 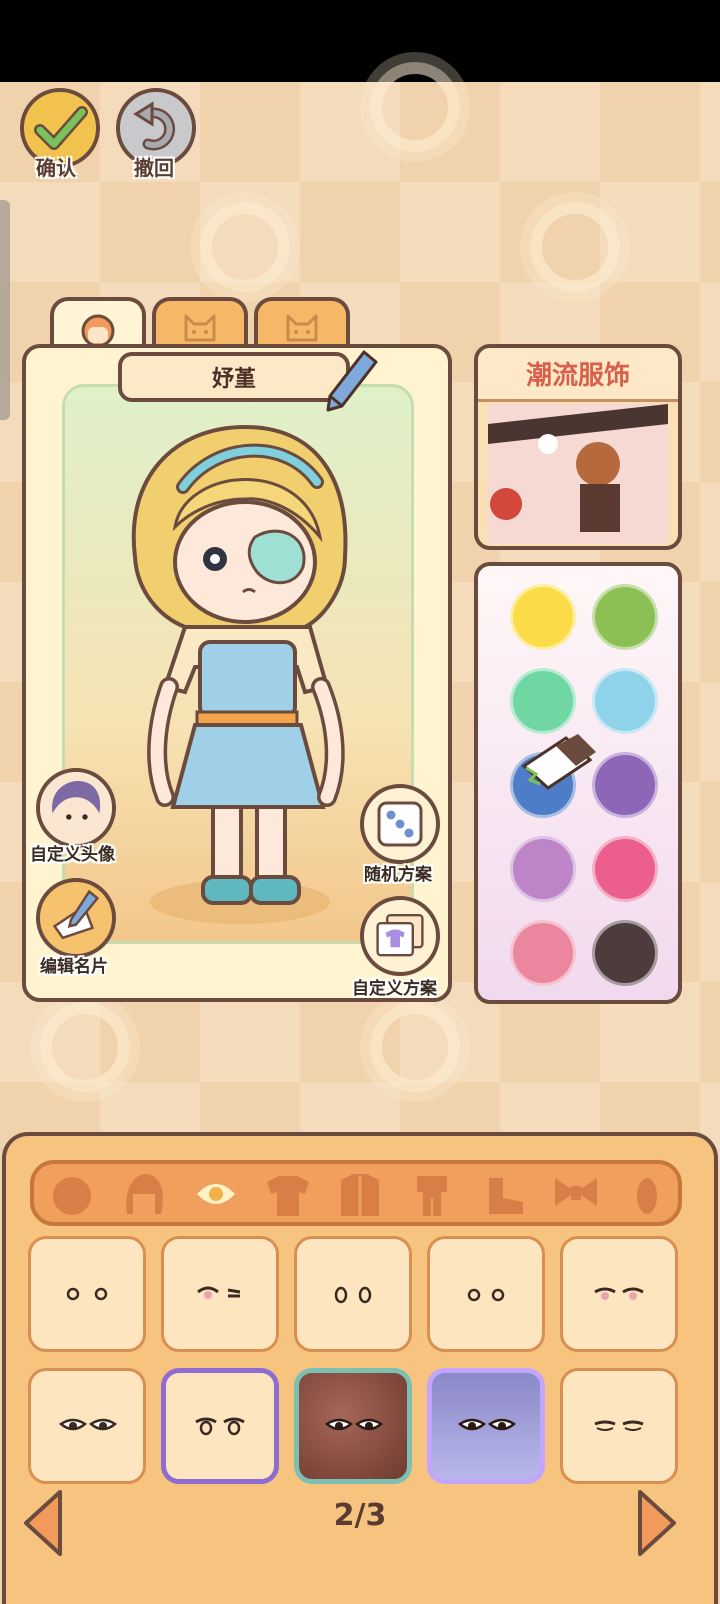 I want to click on random-plan-button, so click(x=400, y=824).